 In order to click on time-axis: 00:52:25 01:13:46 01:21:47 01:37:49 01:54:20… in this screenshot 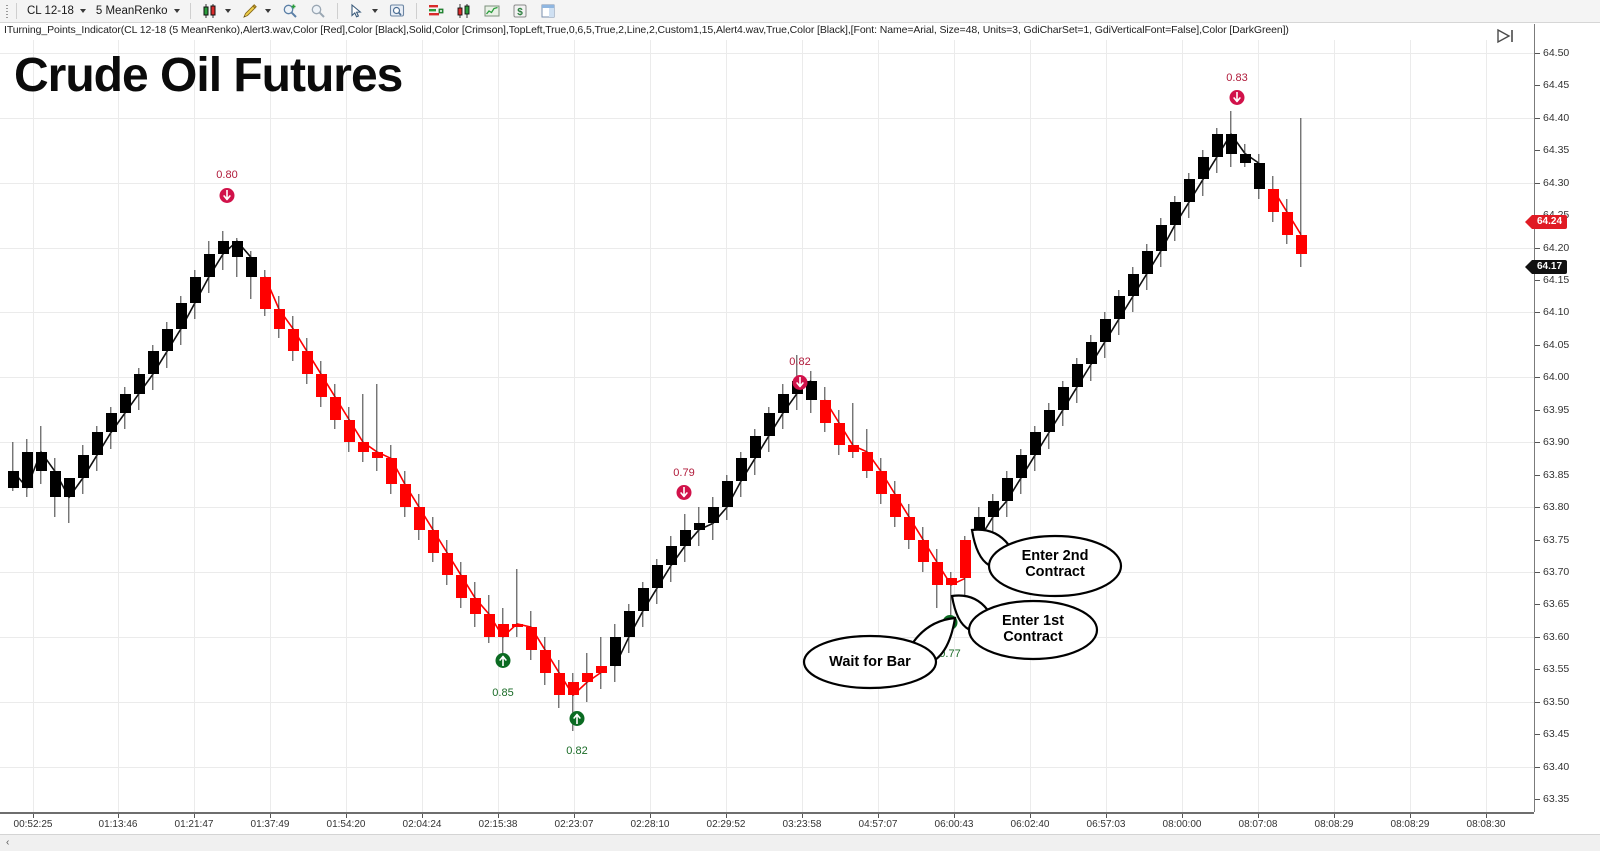, I will do `click(767, 823)`.